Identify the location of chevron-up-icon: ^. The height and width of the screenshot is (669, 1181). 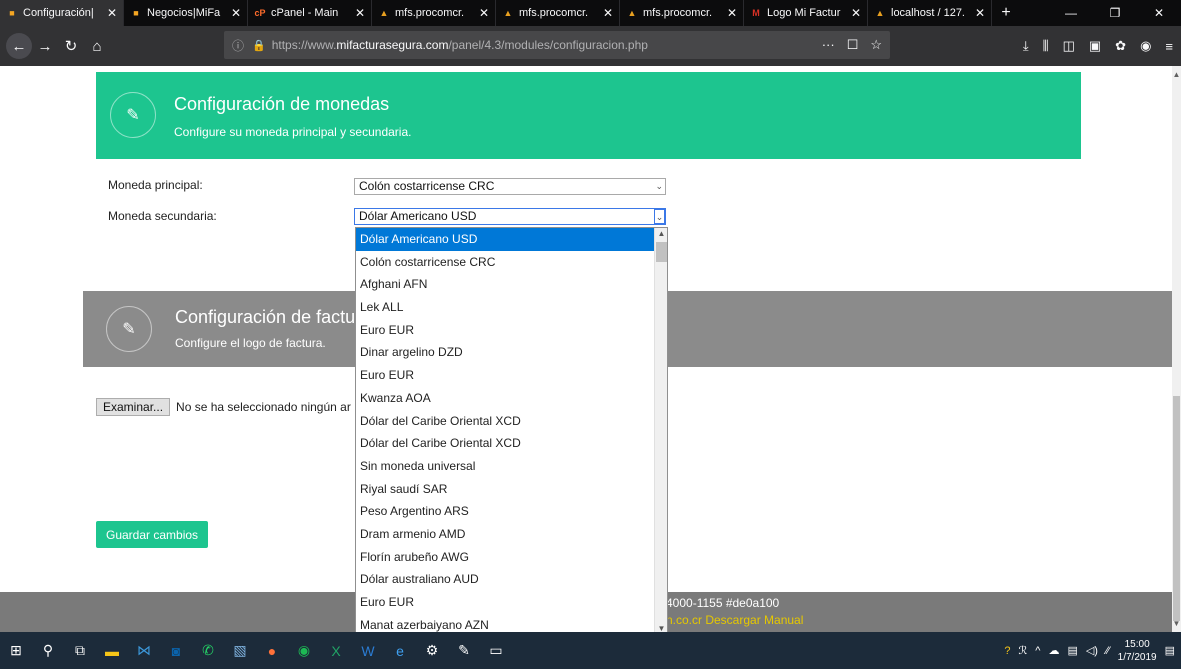
(1037, 651).